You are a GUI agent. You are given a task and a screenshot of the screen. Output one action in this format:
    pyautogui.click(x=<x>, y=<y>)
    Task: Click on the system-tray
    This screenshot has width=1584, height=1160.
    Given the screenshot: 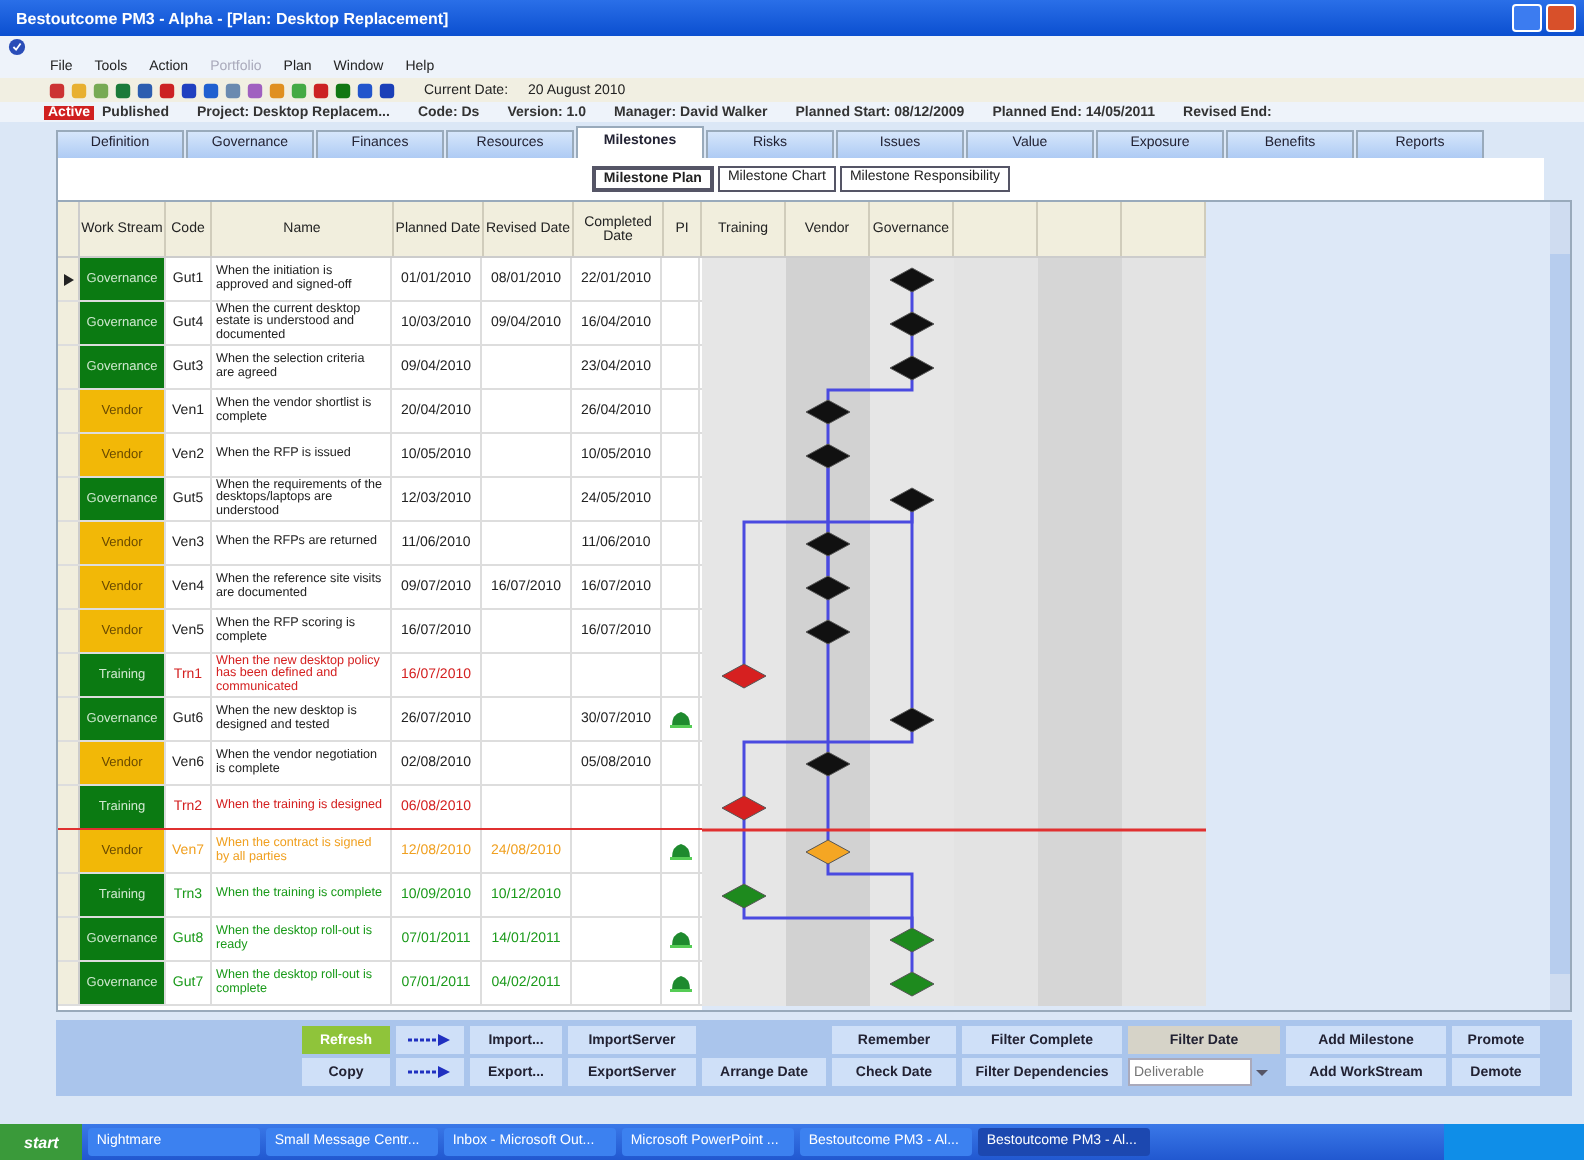 What is the action you would take?
    pyautogui.click(x=1514, y=1142)
    